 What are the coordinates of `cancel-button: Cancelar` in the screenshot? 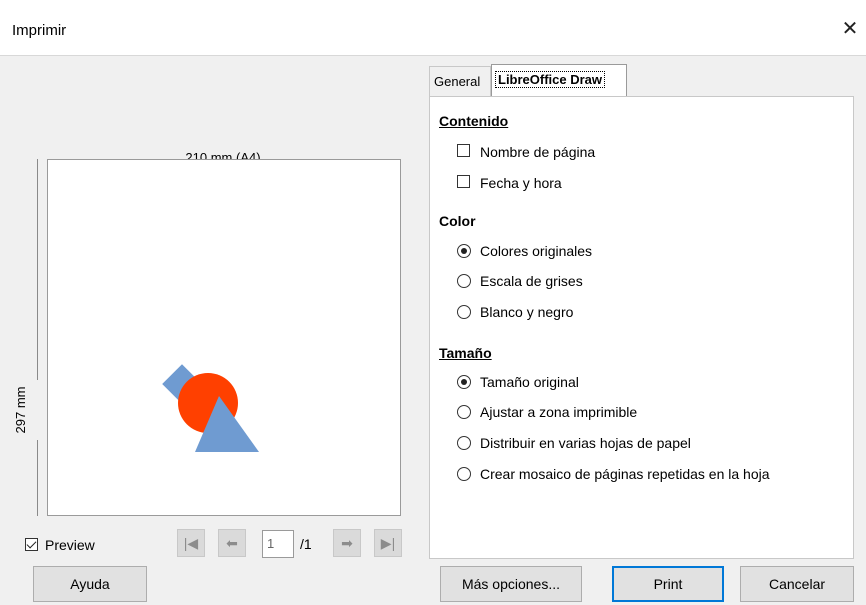 It's located at (797, 584).